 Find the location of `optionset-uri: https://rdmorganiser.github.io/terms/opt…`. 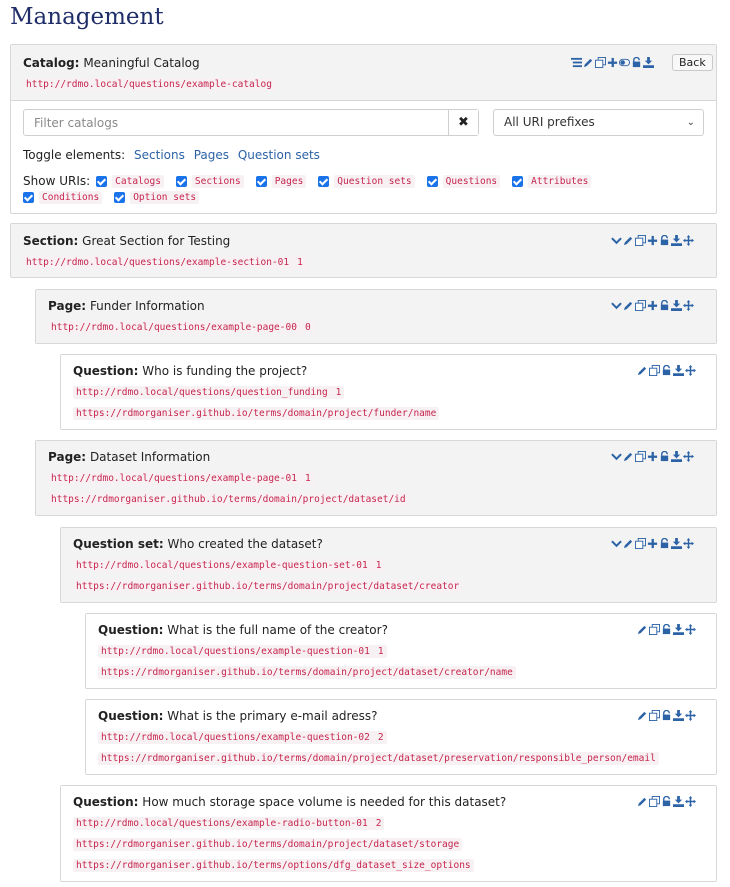

optionset-uri: https://rdmorganiser.github.io/terms/opt… is located at coordinates (273, 865).